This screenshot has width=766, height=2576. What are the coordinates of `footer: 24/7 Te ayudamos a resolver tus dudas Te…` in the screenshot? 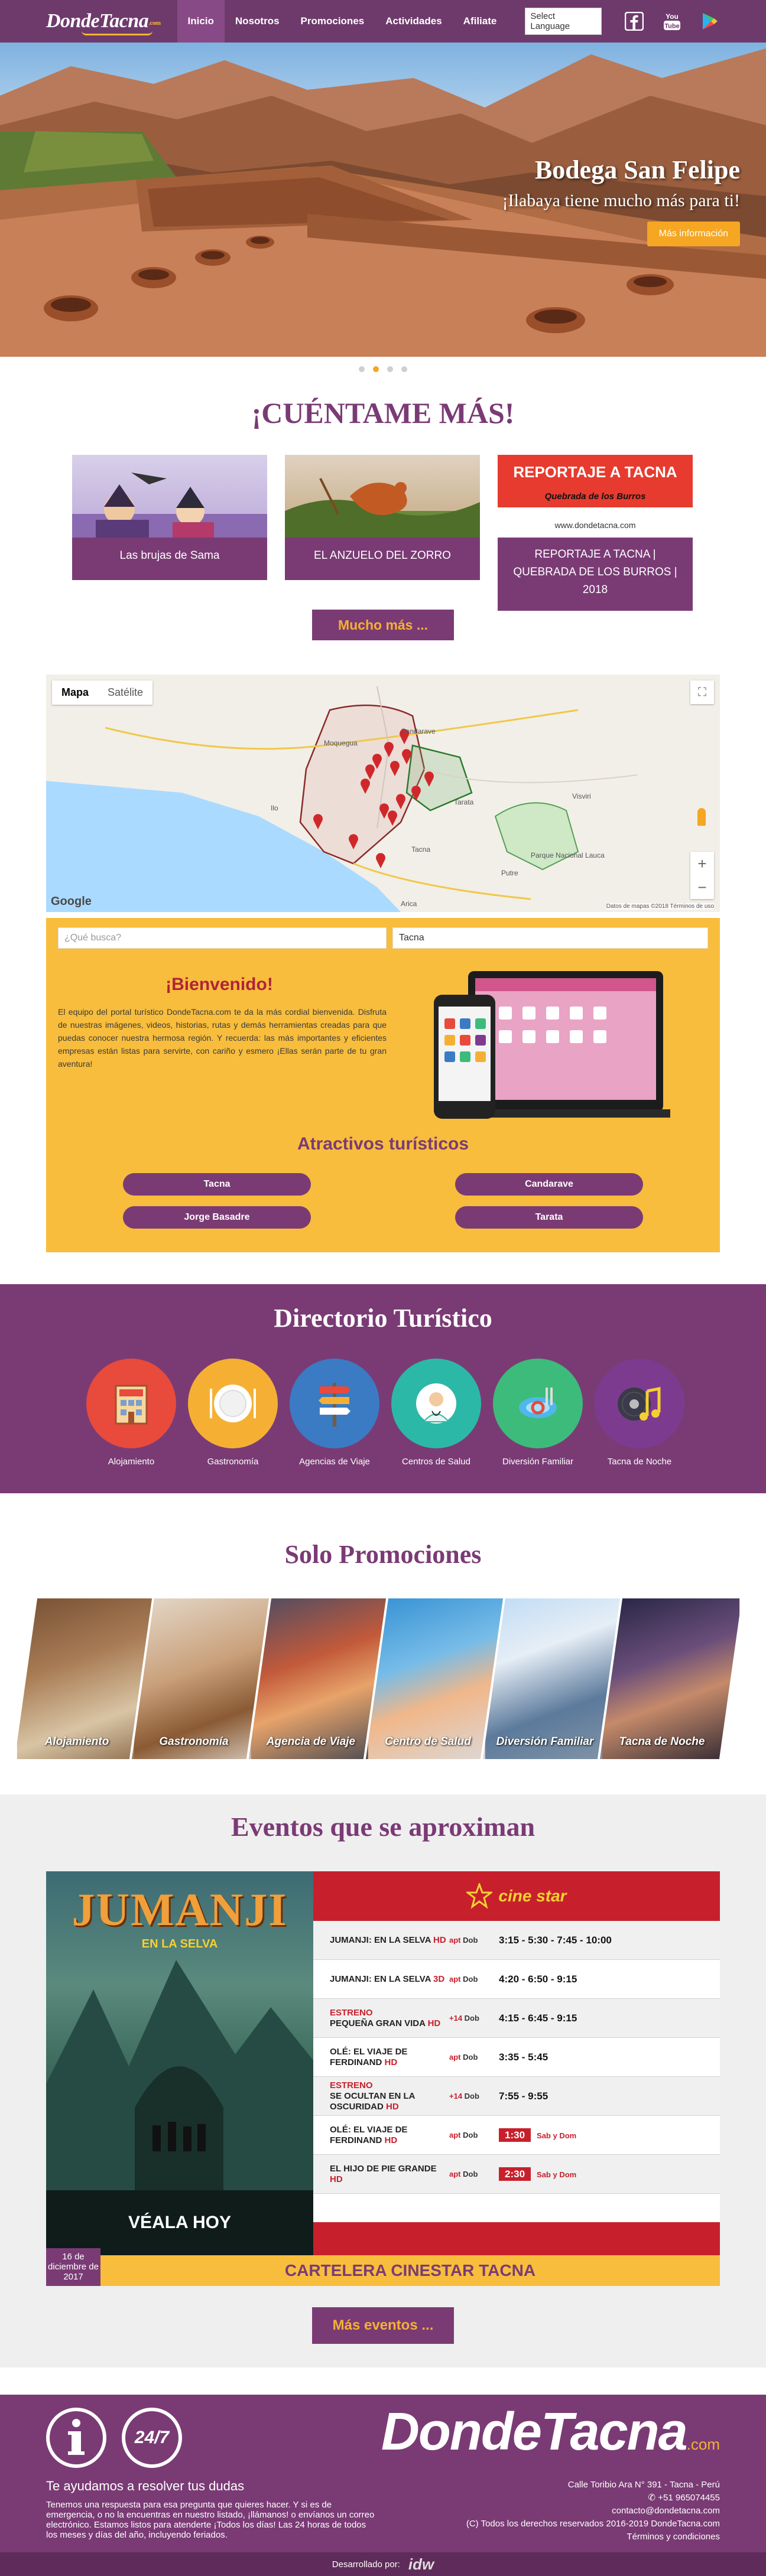 It's located at (383, 2485).